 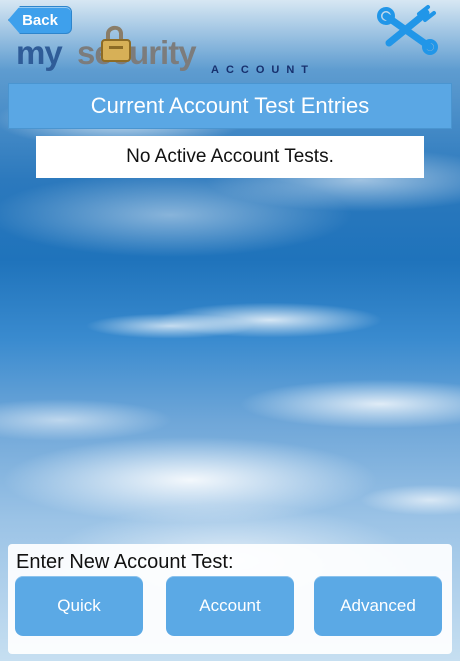 What do you see at coordinates (230, 606) in the screenshot?
I see `account-test-button: Account` at bounding box center [230, 606].